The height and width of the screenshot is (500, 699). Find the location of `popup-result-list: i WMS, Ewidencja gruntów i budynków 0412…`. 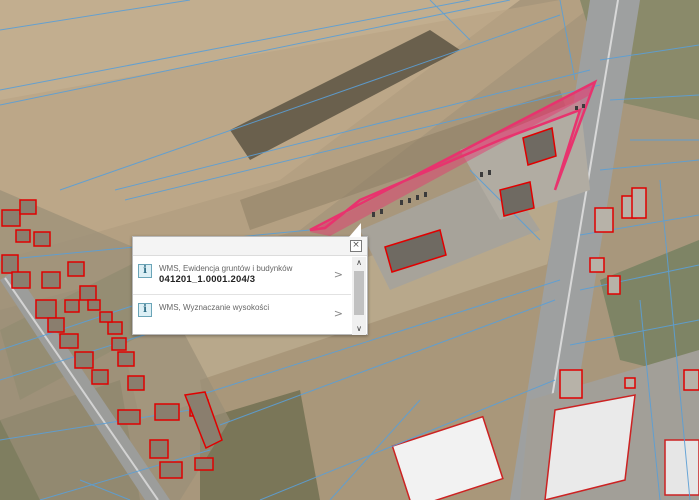

popup-result-list: i WMS, Ewidencja gruntów i budynków 0412… is located at coordinates (242, 296).